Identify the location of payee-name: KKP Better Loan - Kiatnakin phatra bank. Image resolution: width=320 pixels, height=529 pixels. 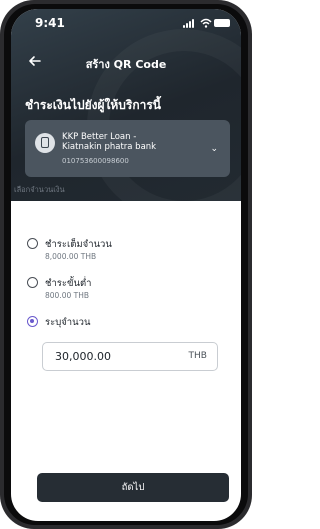
(137, 142).